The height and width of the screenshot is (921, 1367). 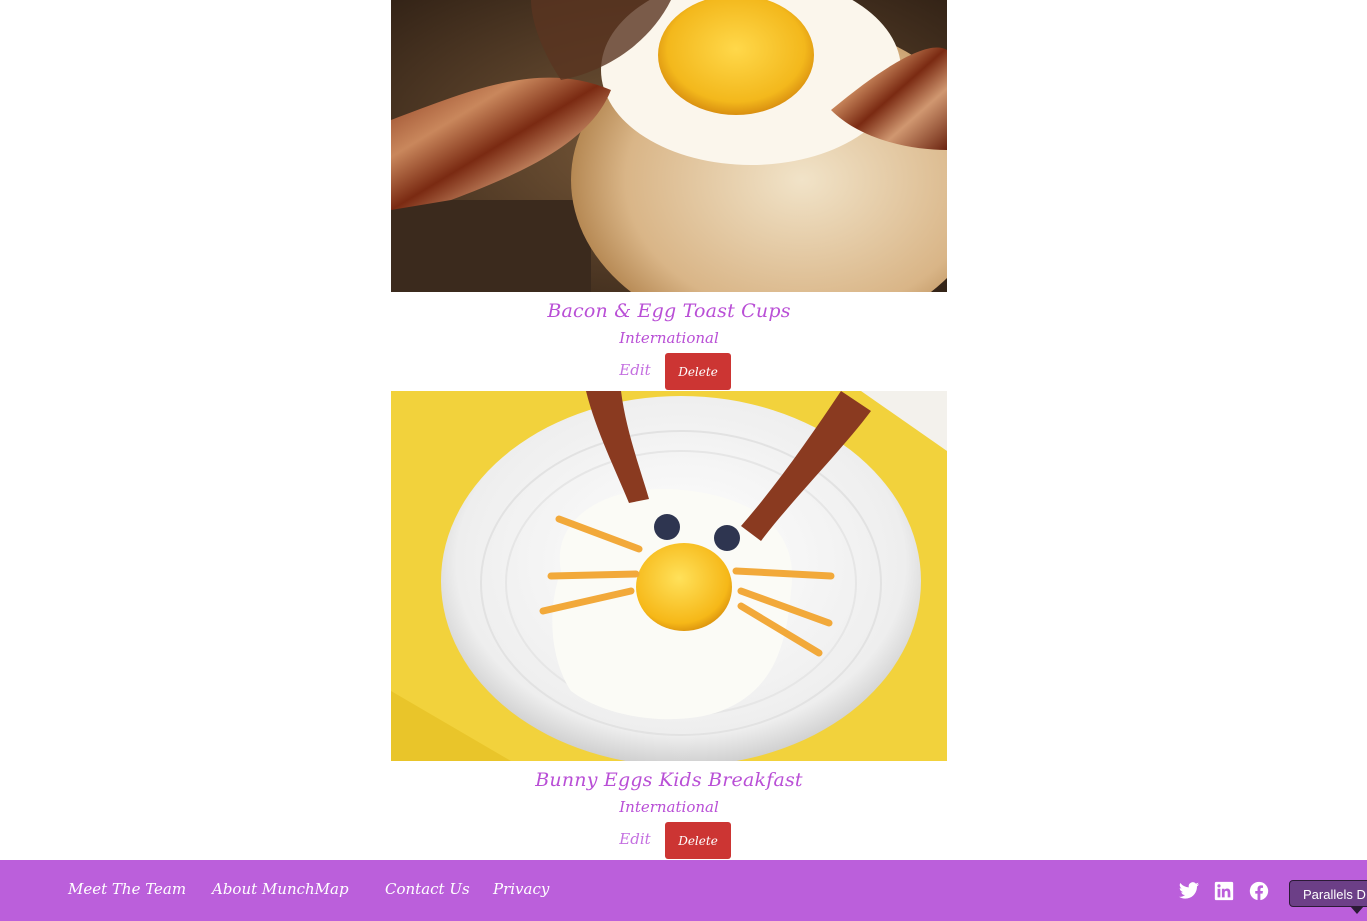 What do you see at coordinates (427, 889) in the screenshot?
I see `footer-link-contact-us: Contact Us` at bounding box center [427, 889].